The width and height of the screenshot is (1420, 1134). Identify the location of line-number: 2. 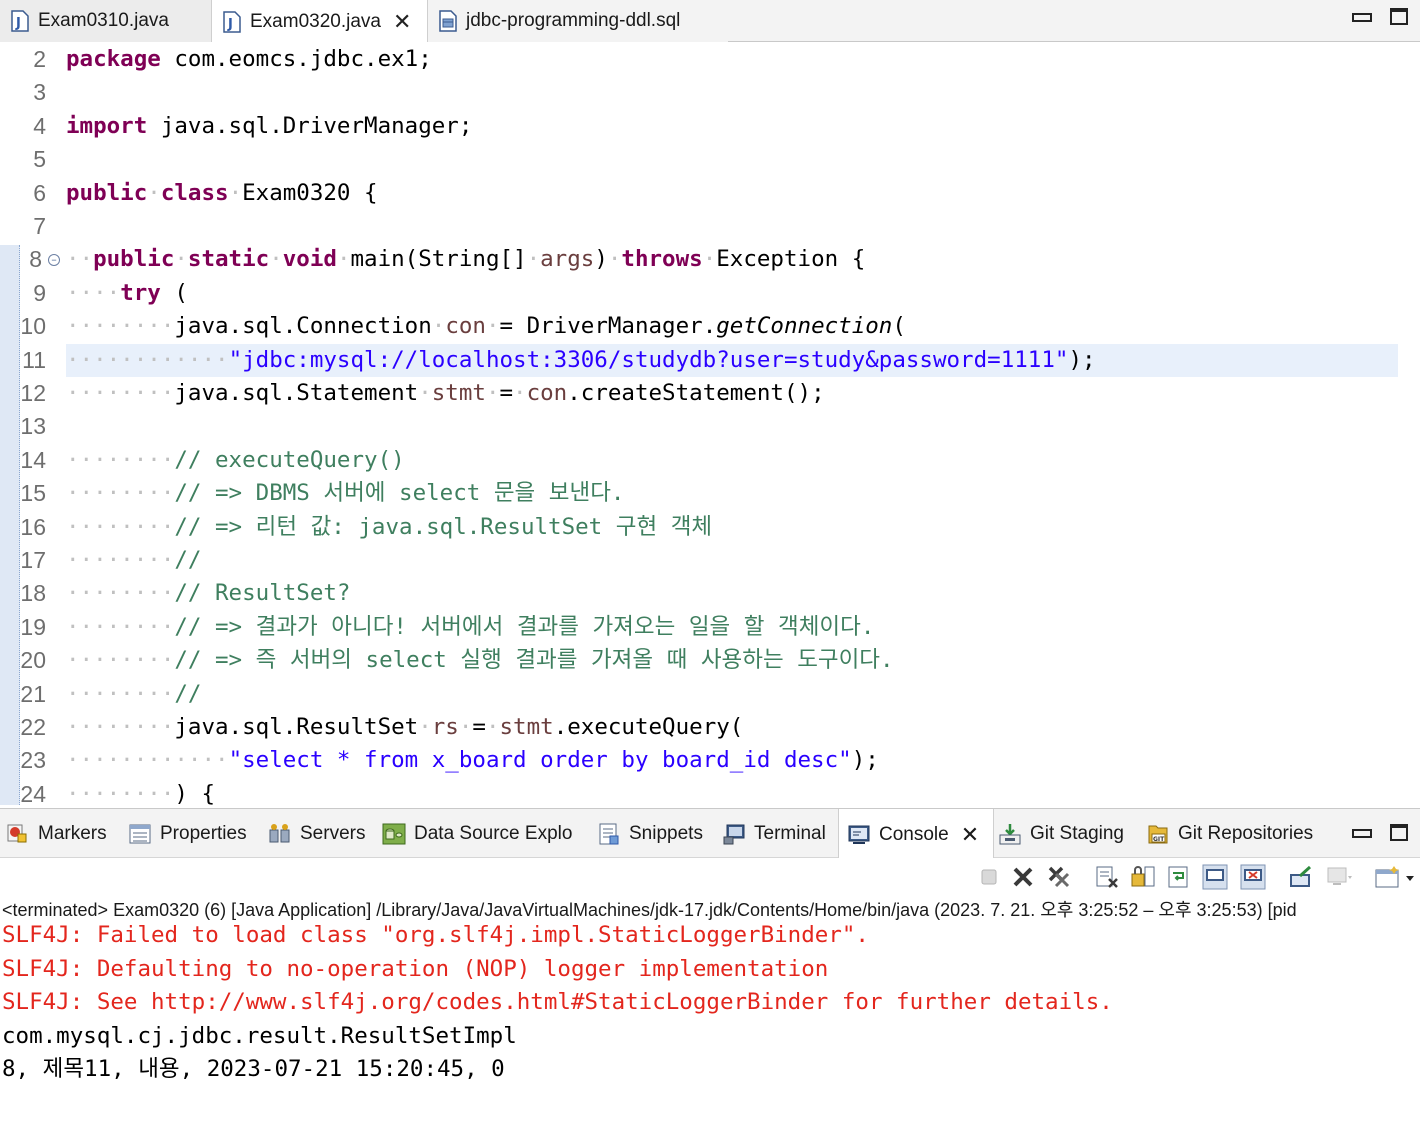
(39, 59).